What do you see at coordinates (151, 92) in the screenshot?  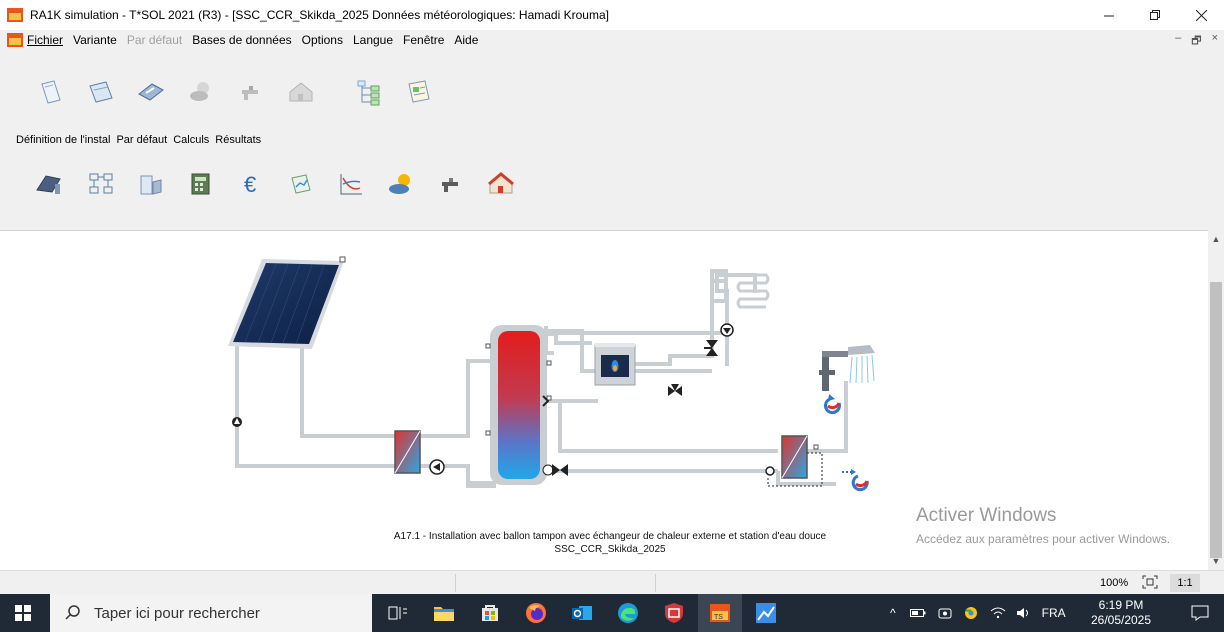 I see `save-button` at bounding box center [151, 92].